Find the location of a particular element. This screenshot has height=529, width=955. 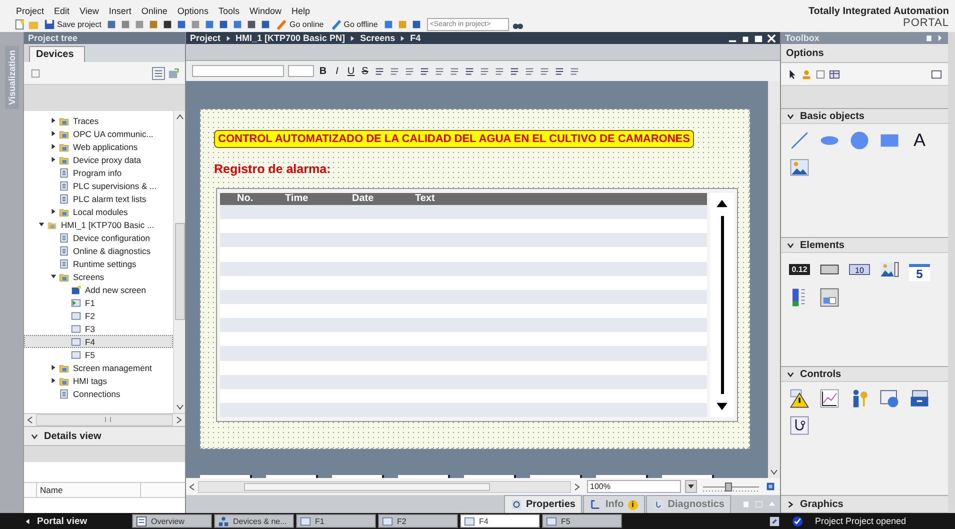

tree-item: Online & diagnostics is located at coordinates (98, 250).